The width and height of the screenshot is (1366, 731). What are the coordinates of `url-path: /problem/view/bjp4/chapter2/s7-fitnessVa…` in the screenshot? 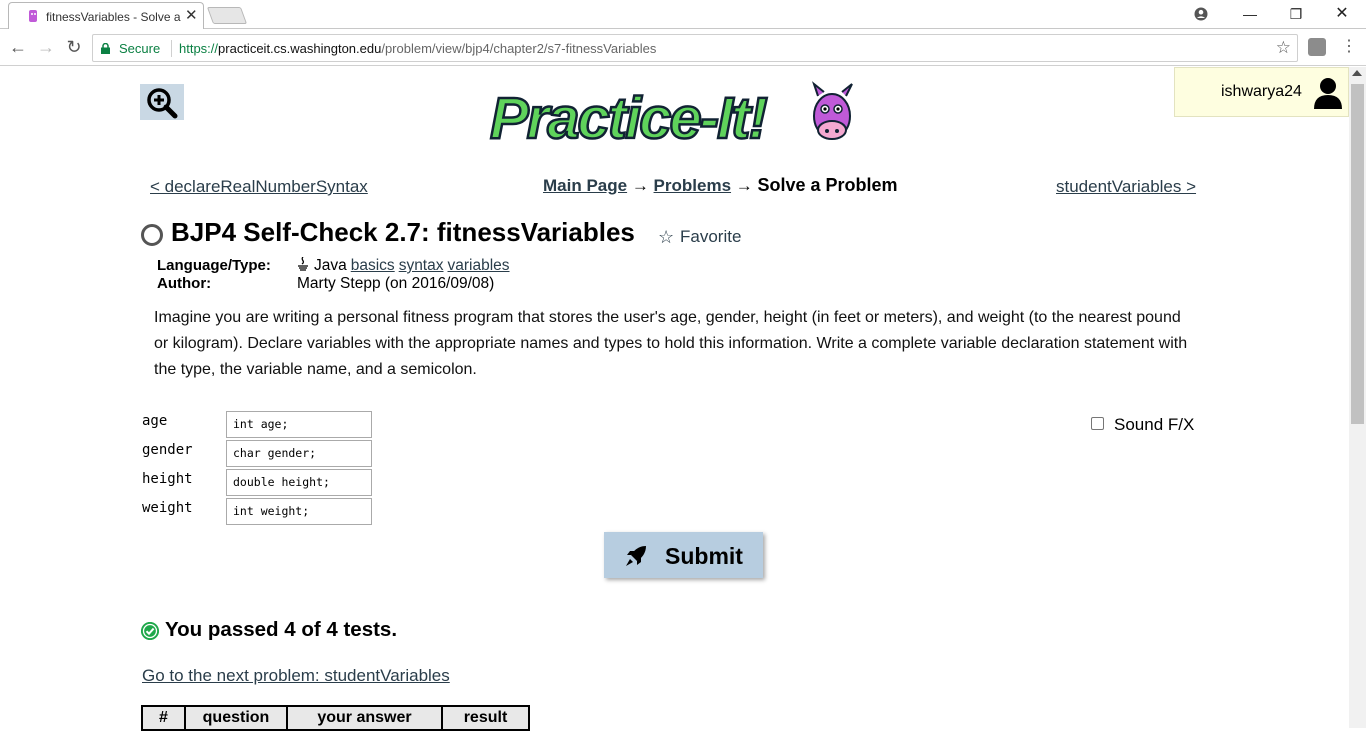 It's located at (519, 48).